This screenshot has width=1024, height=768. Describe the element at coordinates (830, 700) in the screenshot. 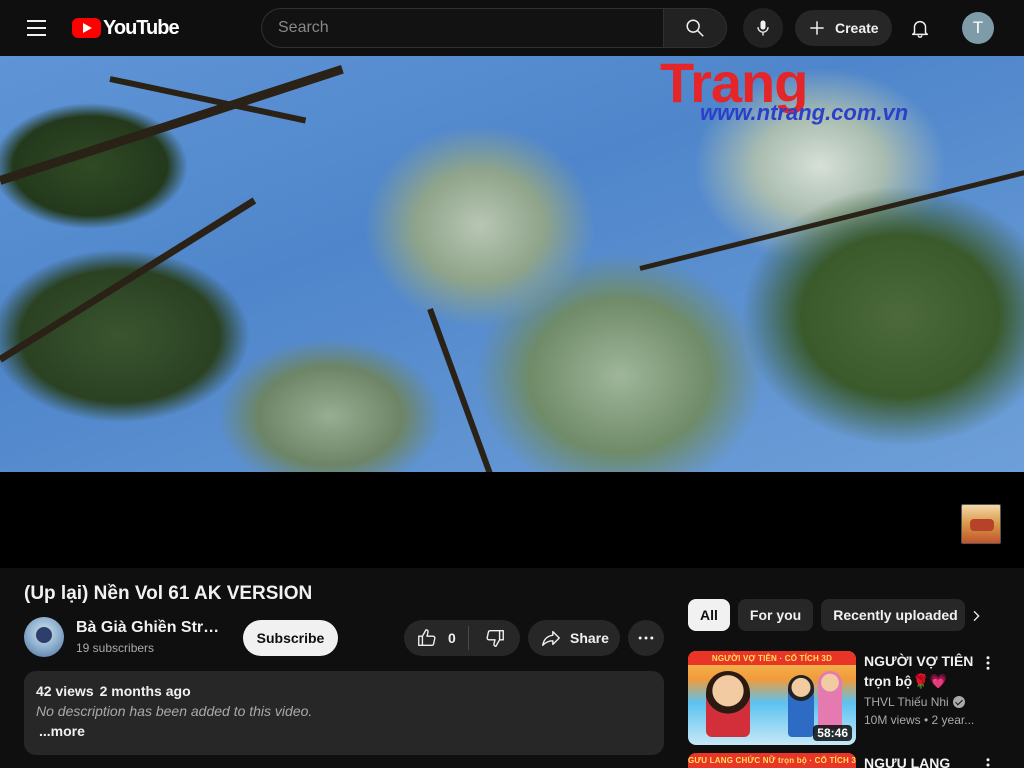

I see `thumbnail-figure-pink` at that location.